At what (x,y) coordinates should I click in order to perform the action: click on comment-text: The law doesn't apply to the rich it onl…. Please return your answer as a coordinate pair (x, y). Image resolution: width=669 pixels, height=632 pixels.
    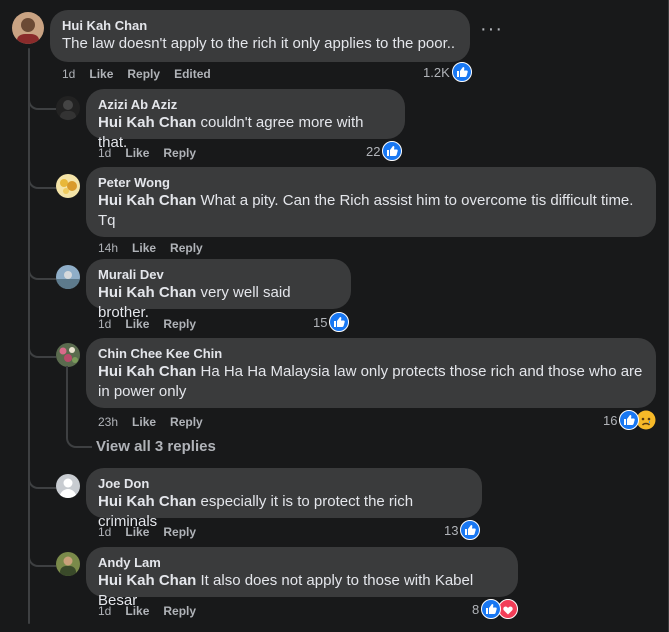
    Looking at the image, I should click on (259, 43).